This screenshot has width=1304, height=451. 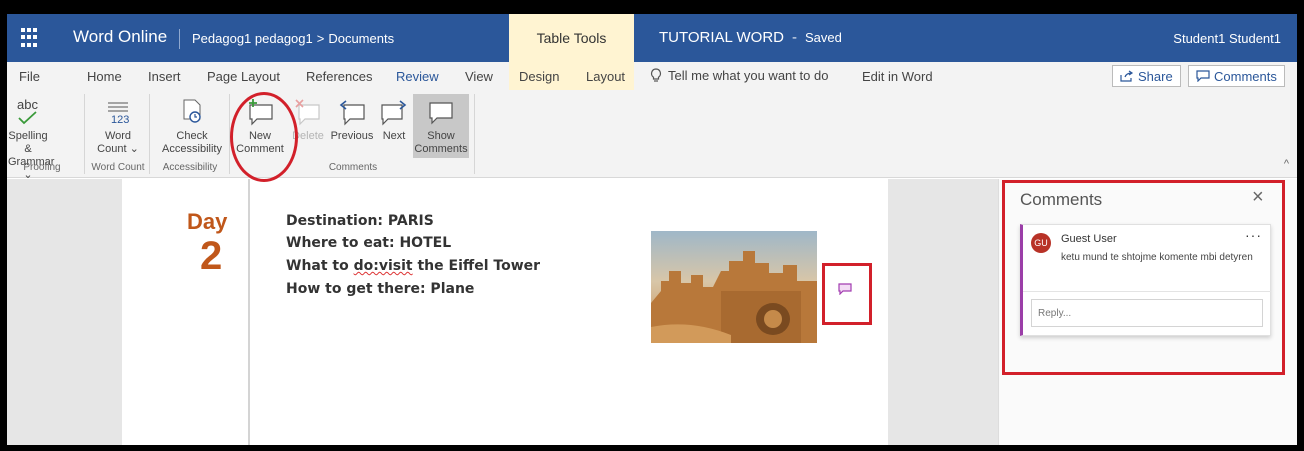 What do you see at coordinates (380, 289) in the screenshot?
I see `text-line-travel: How to get there: Plane` at bounding box center [380, 289].